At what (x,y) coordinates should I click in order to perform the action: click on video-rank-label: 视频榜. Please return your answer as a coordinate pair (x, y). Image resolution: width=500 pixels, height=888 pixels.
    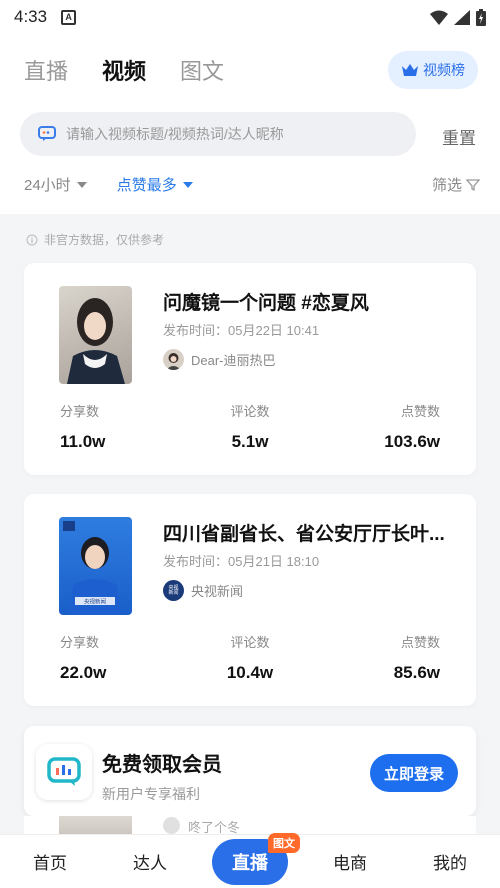
    Looking at the image, I should click on (444, 70).